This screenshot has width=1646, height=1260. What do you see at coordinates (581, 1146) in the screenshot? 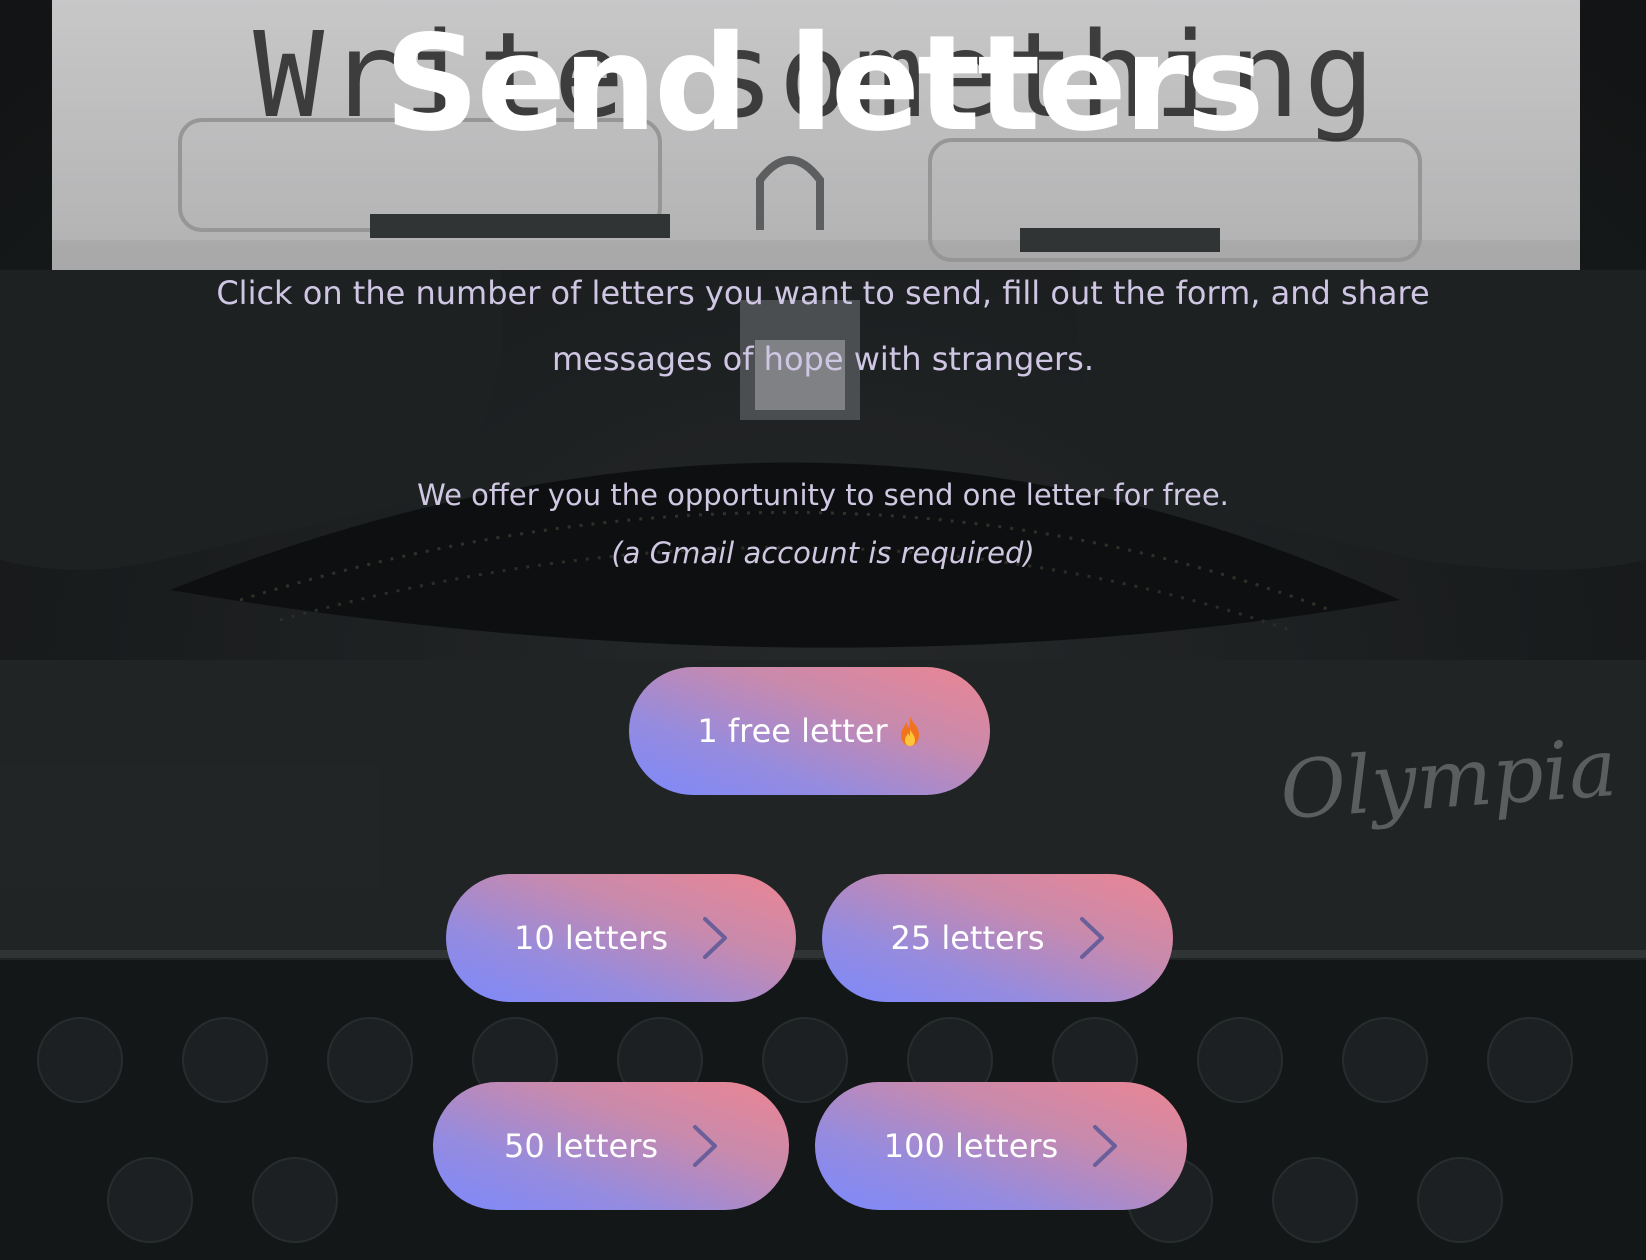
I see `fifty-letters-label: 50 letters` at bounding box center [581, 1146].